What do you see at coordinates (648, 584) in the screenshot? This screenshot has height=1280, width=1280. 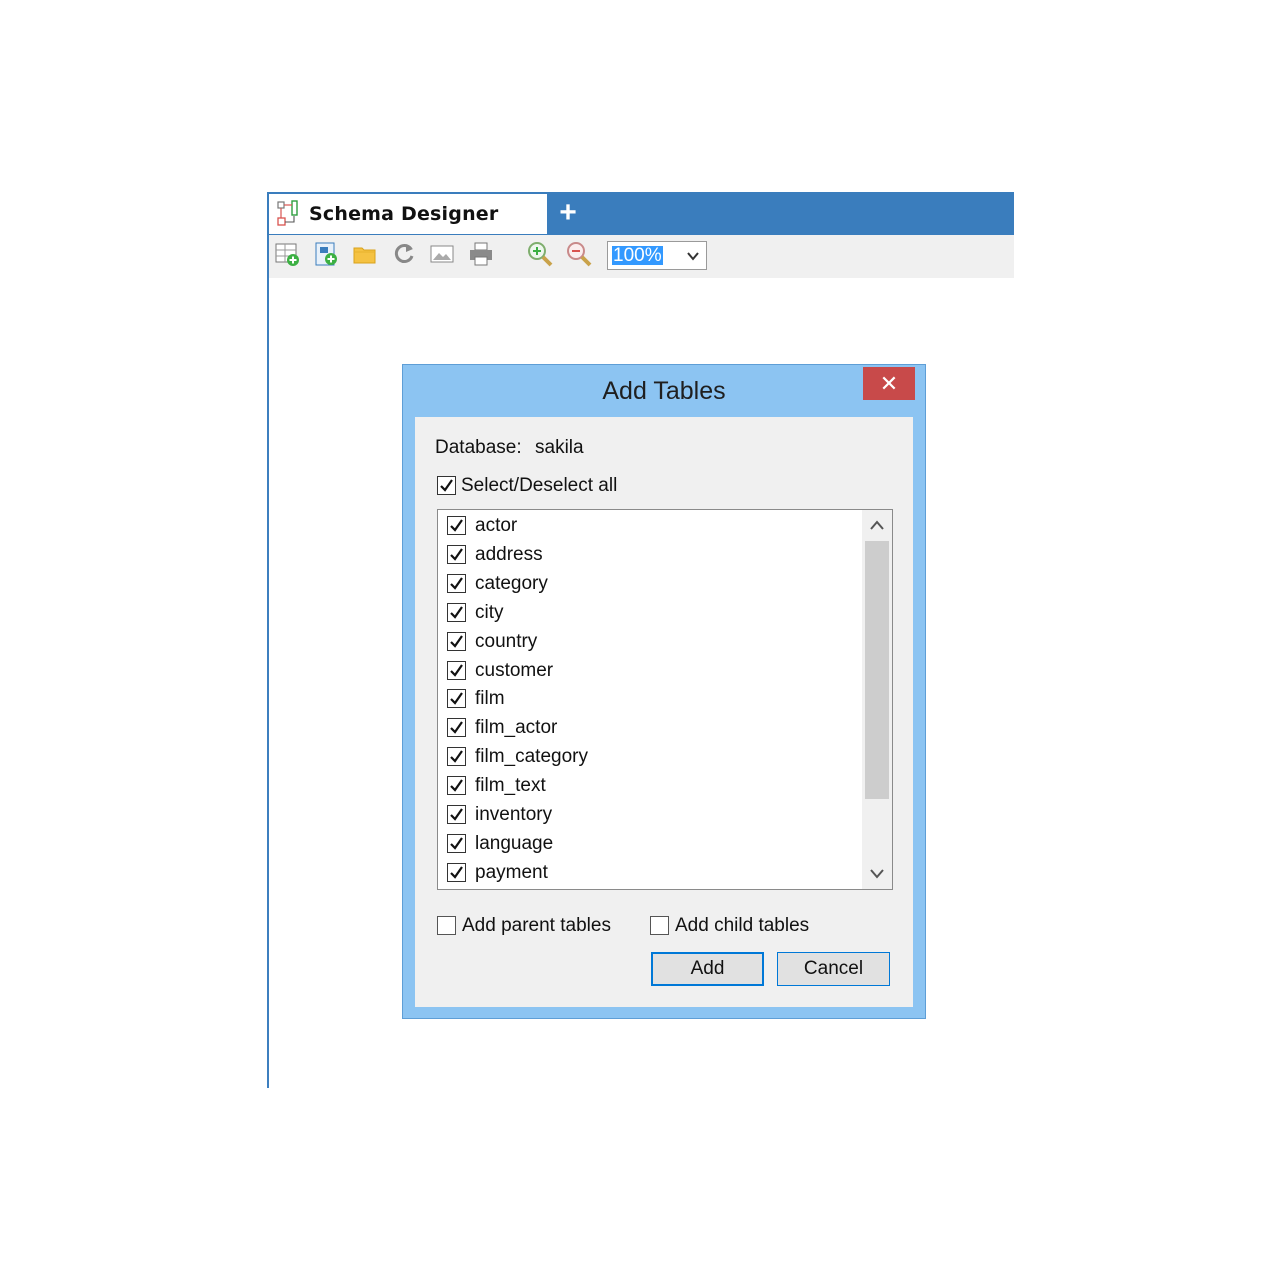 I see `table-list-item: category` at bounding box center [648, 584].